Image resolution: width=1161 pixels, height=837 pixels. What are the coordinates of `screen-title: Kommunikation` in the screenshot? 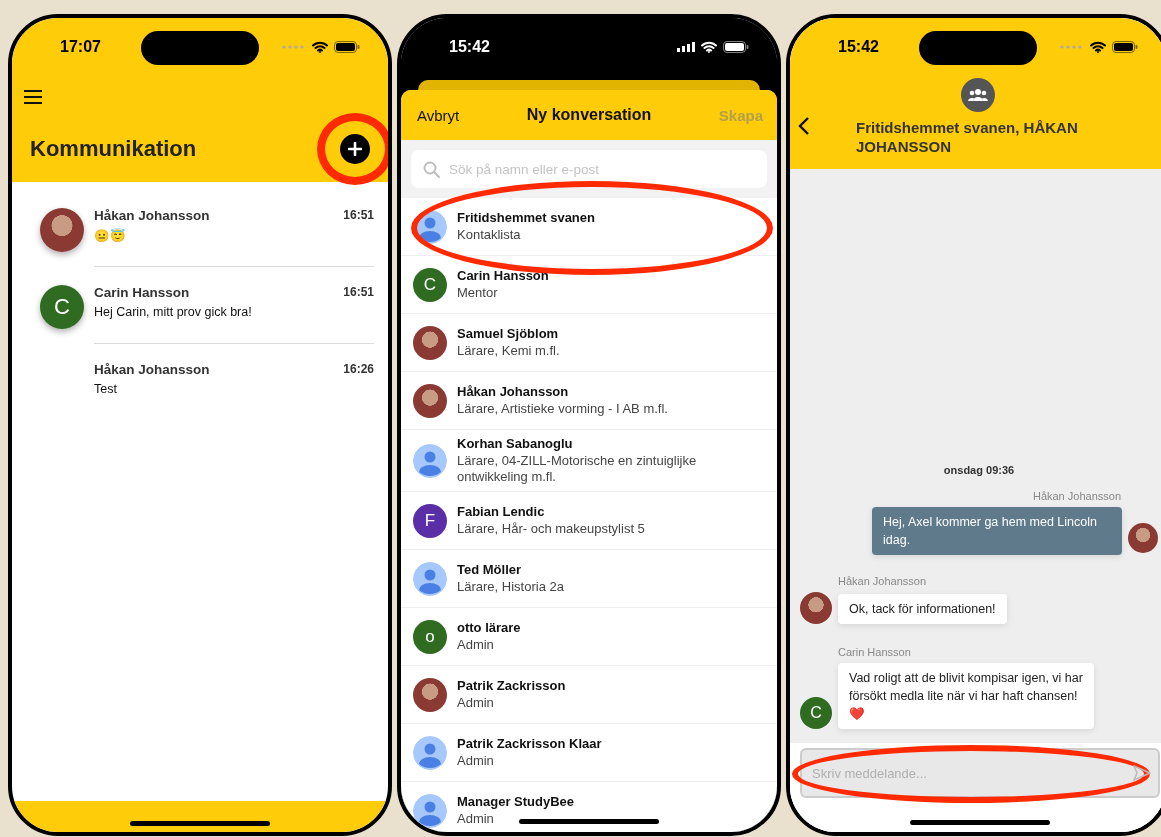 It's located at (113, 149).